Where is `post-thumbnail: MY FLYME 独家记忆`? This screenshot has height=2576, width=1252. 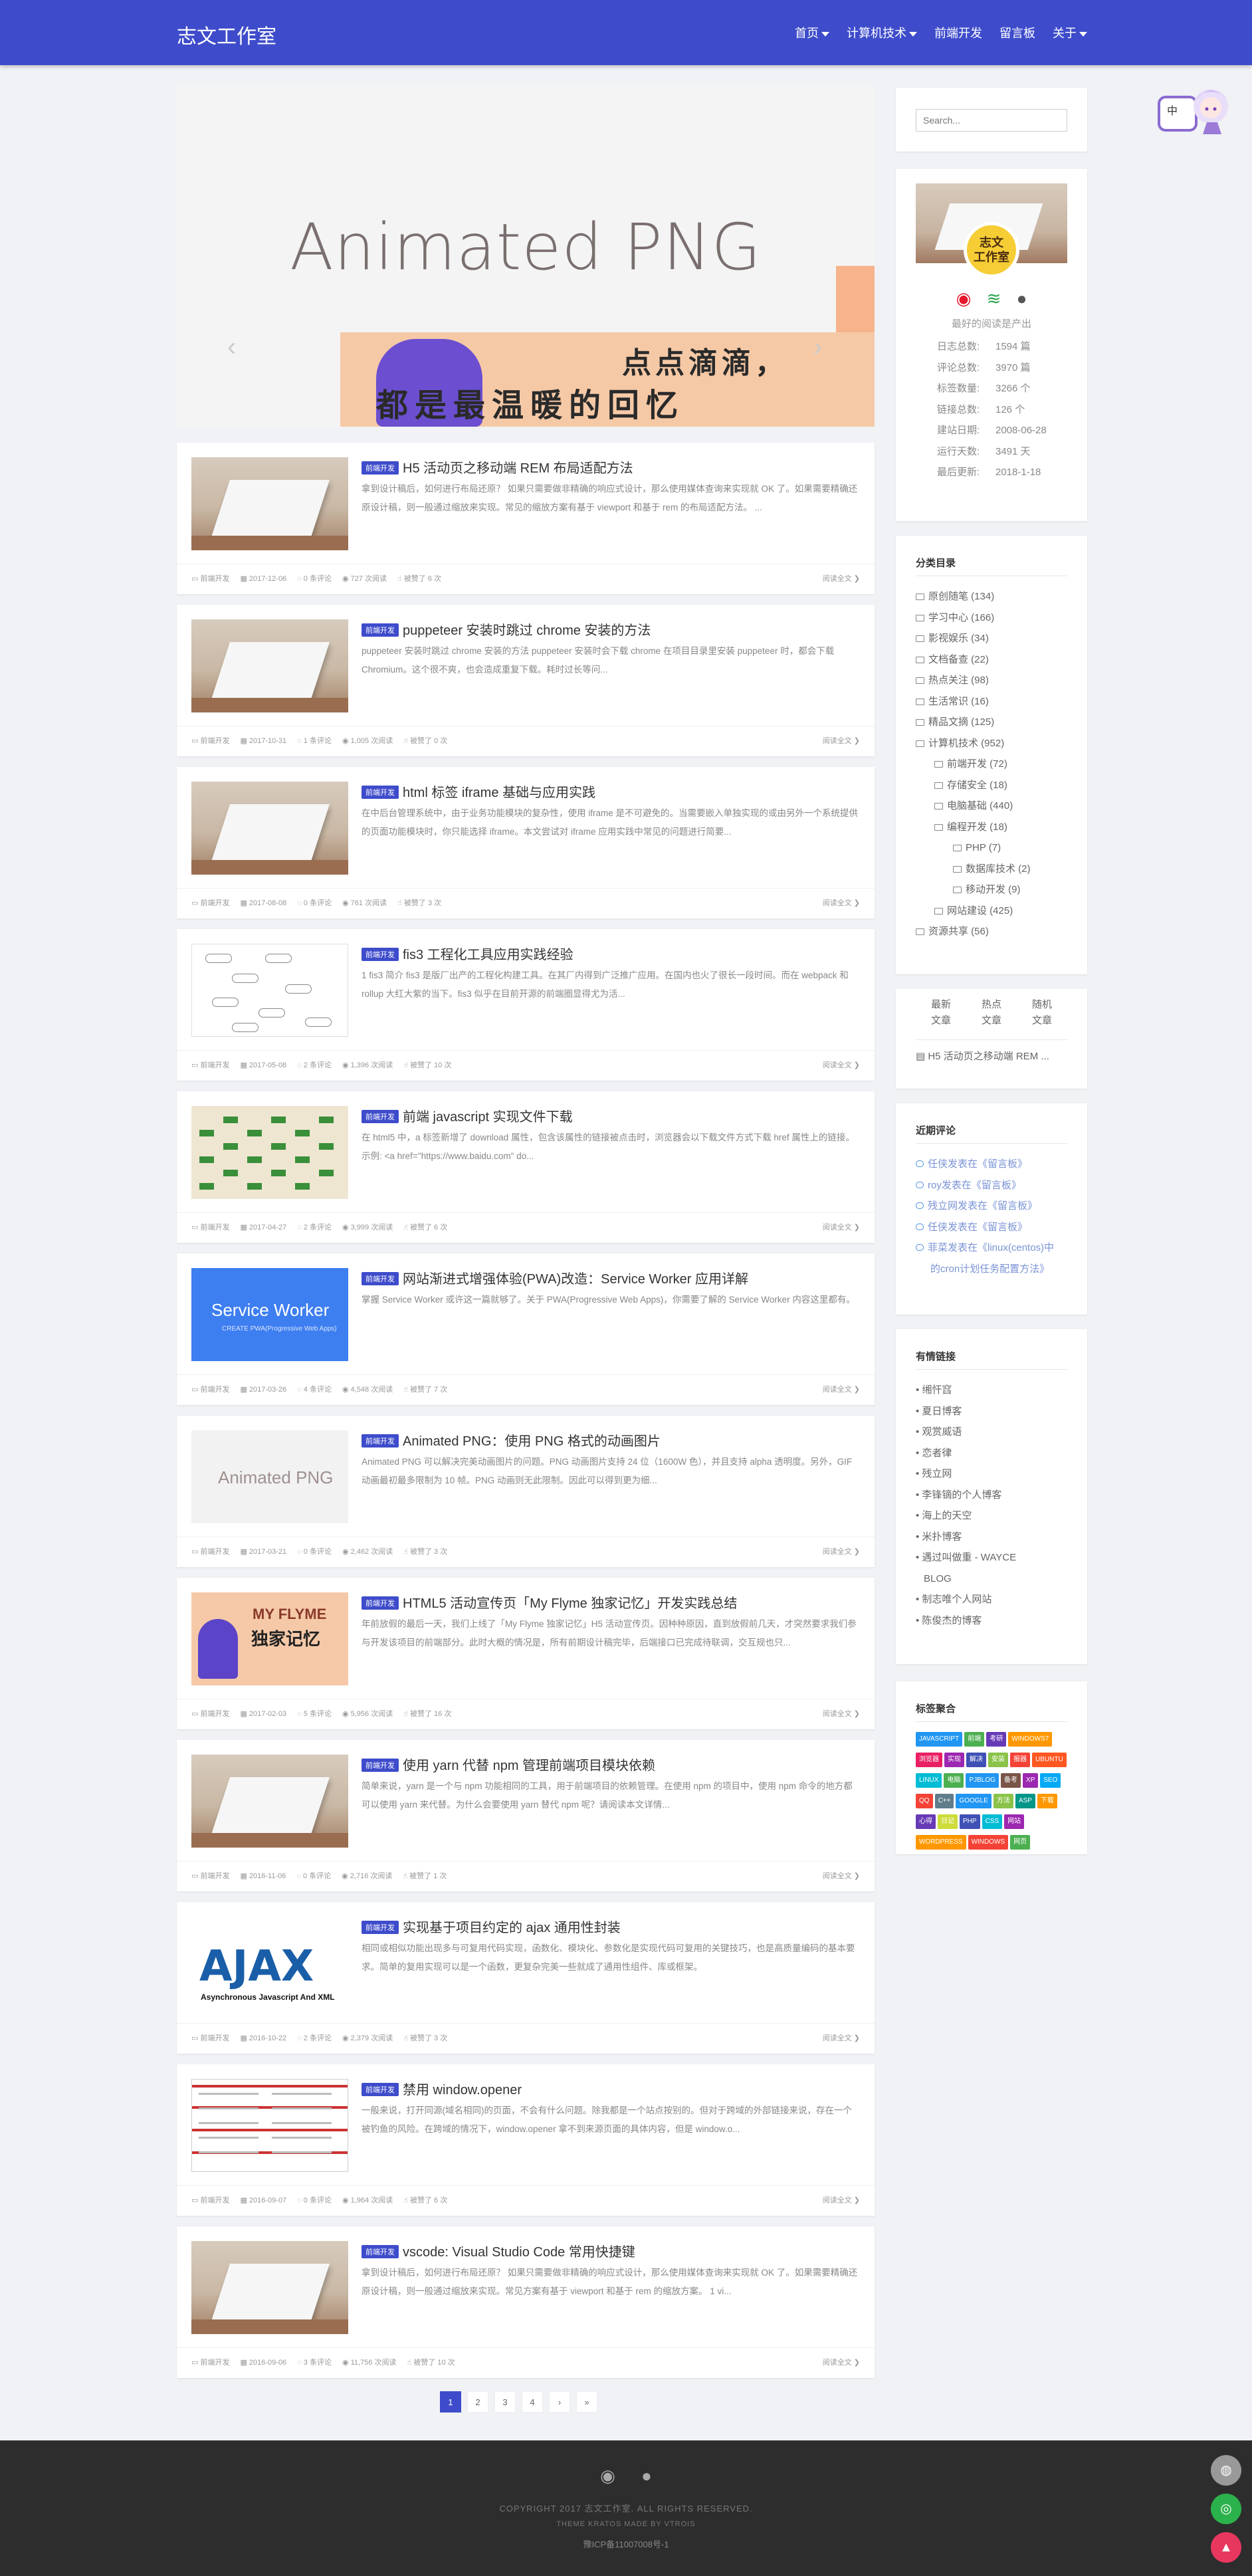 post-thumbnail: MY FLYME 独家记忆 is located at coordinates (269, 1638).